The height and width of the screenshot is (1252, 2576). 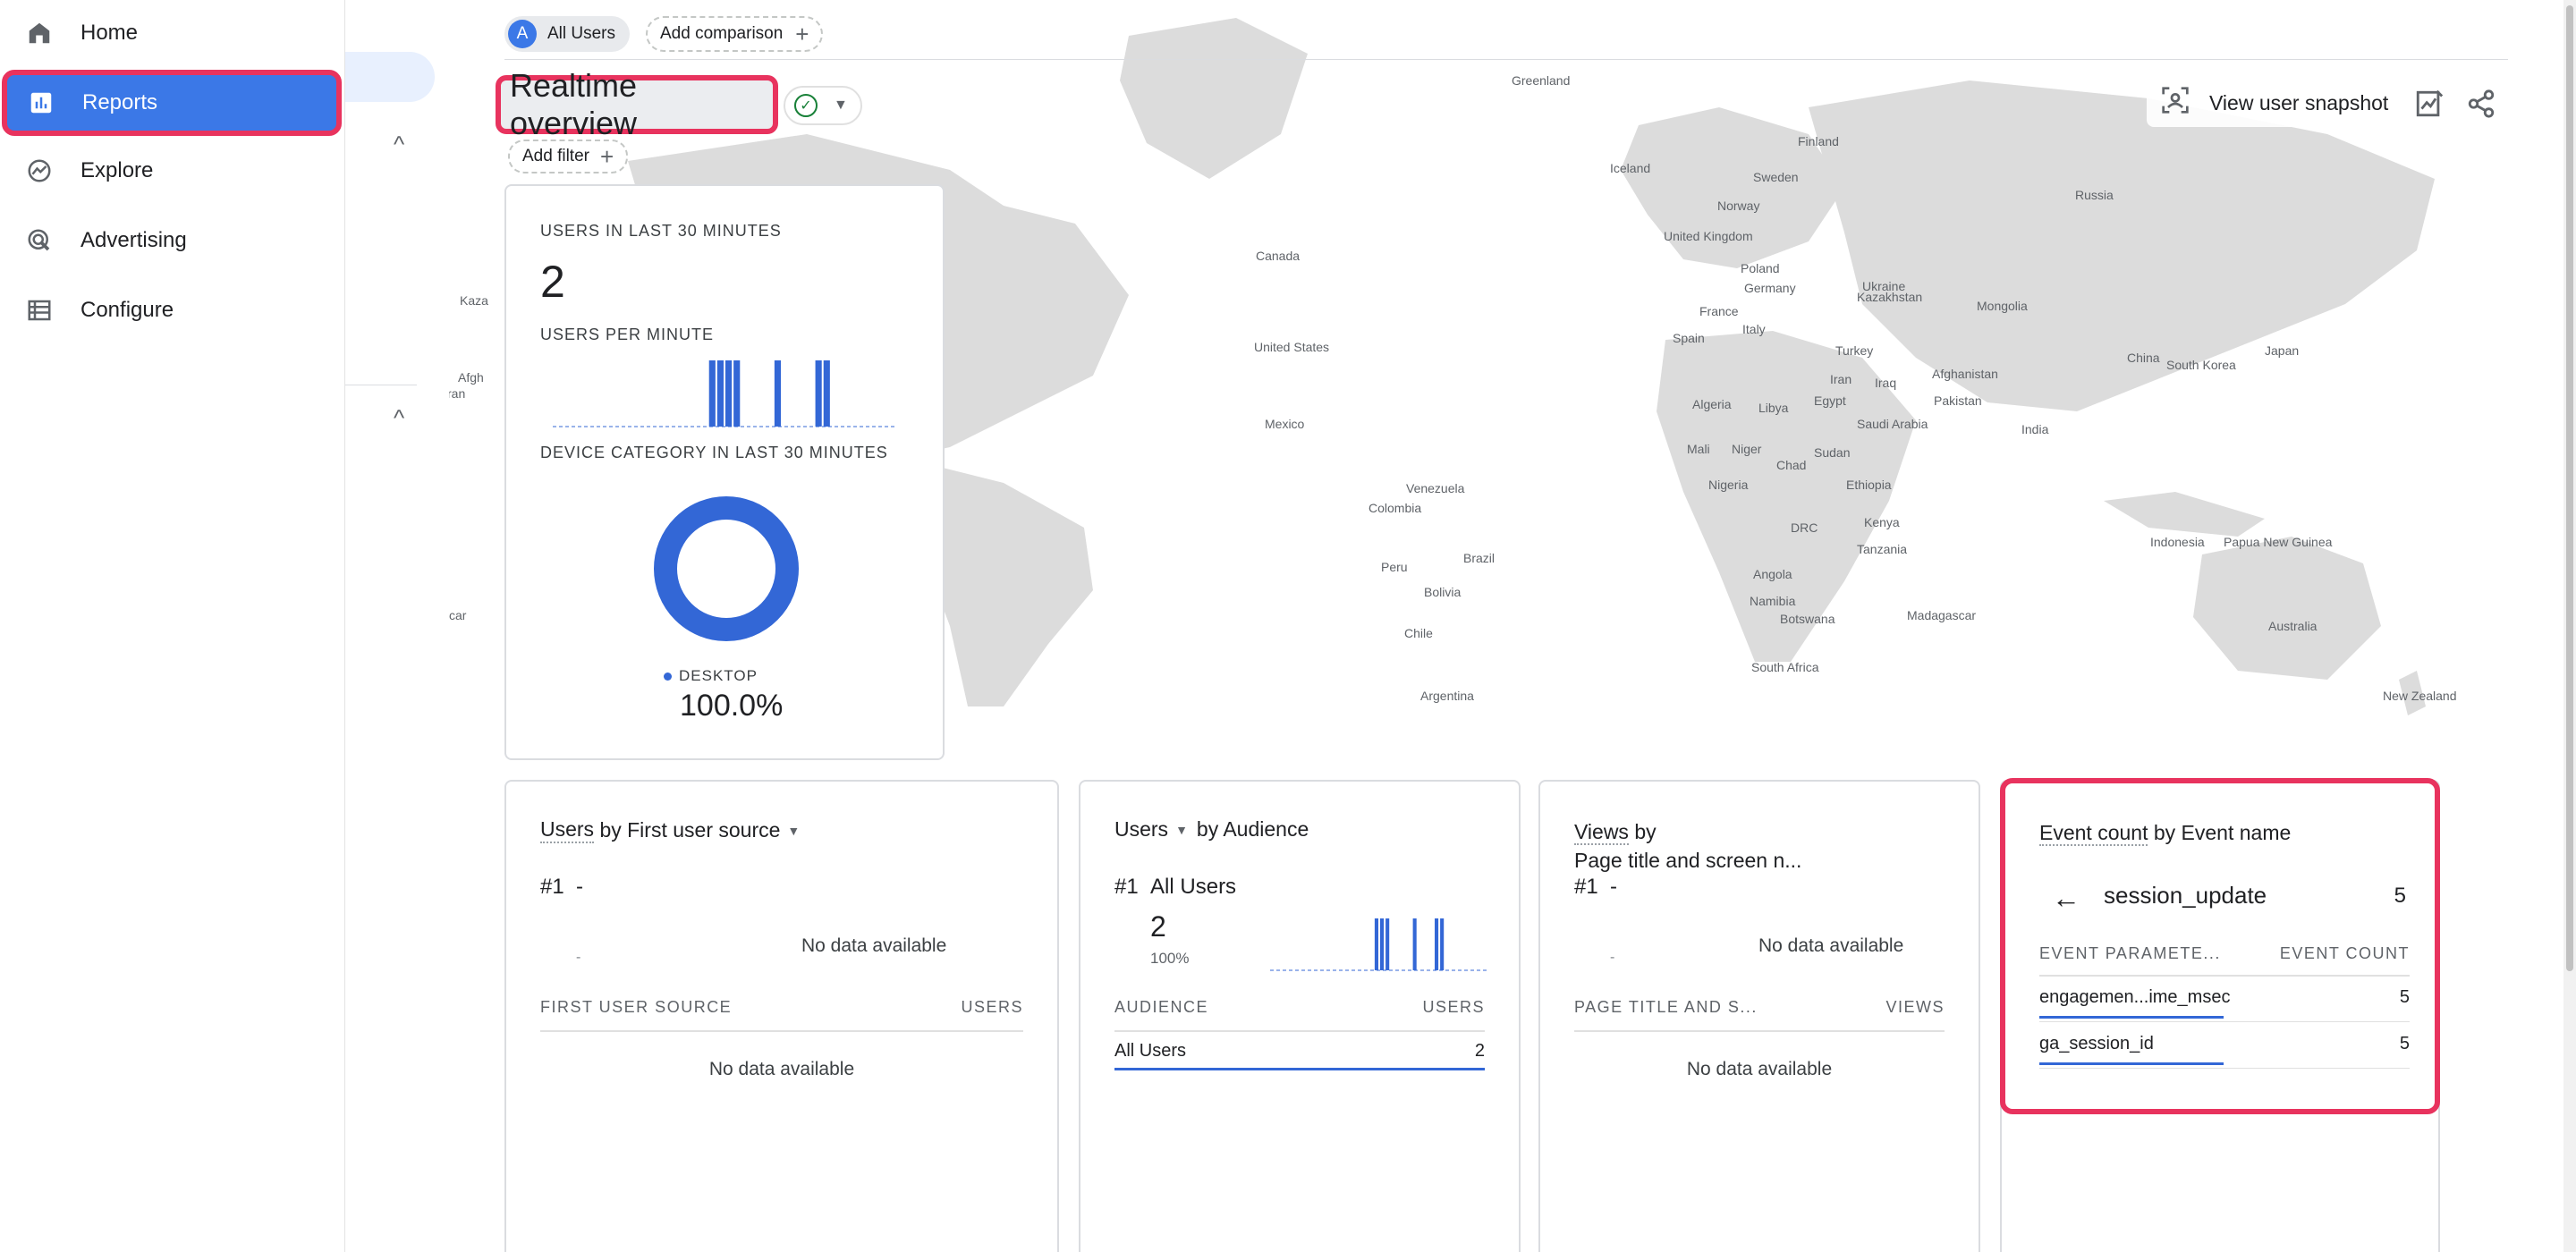 What do you see at coordinates (1299, 1007) in the screenshot?
I see `table-header: AUDIENCE USERS` at bounding box center [1299, 1007].